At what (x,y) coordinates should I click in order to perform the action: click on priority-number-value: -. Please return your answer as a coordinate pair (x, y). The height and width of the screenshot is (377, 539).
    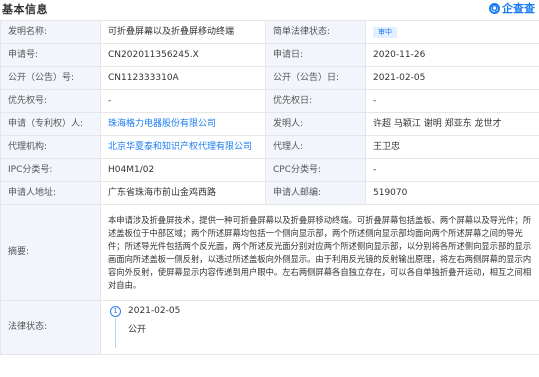
    Looking at the image, I should click on (183, 101).